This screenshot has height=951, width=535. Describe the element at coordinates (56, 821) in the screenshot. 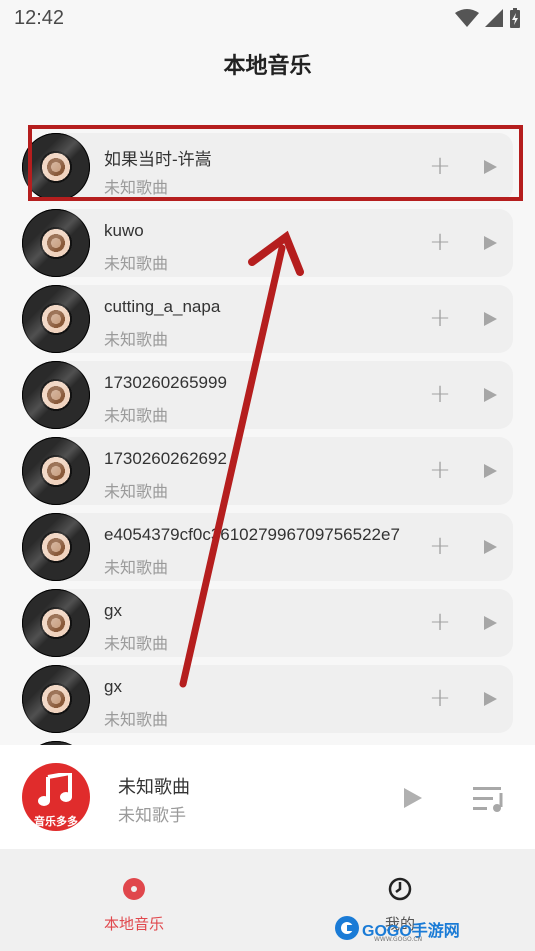

I see `album-text: 音乐多多` at that location.